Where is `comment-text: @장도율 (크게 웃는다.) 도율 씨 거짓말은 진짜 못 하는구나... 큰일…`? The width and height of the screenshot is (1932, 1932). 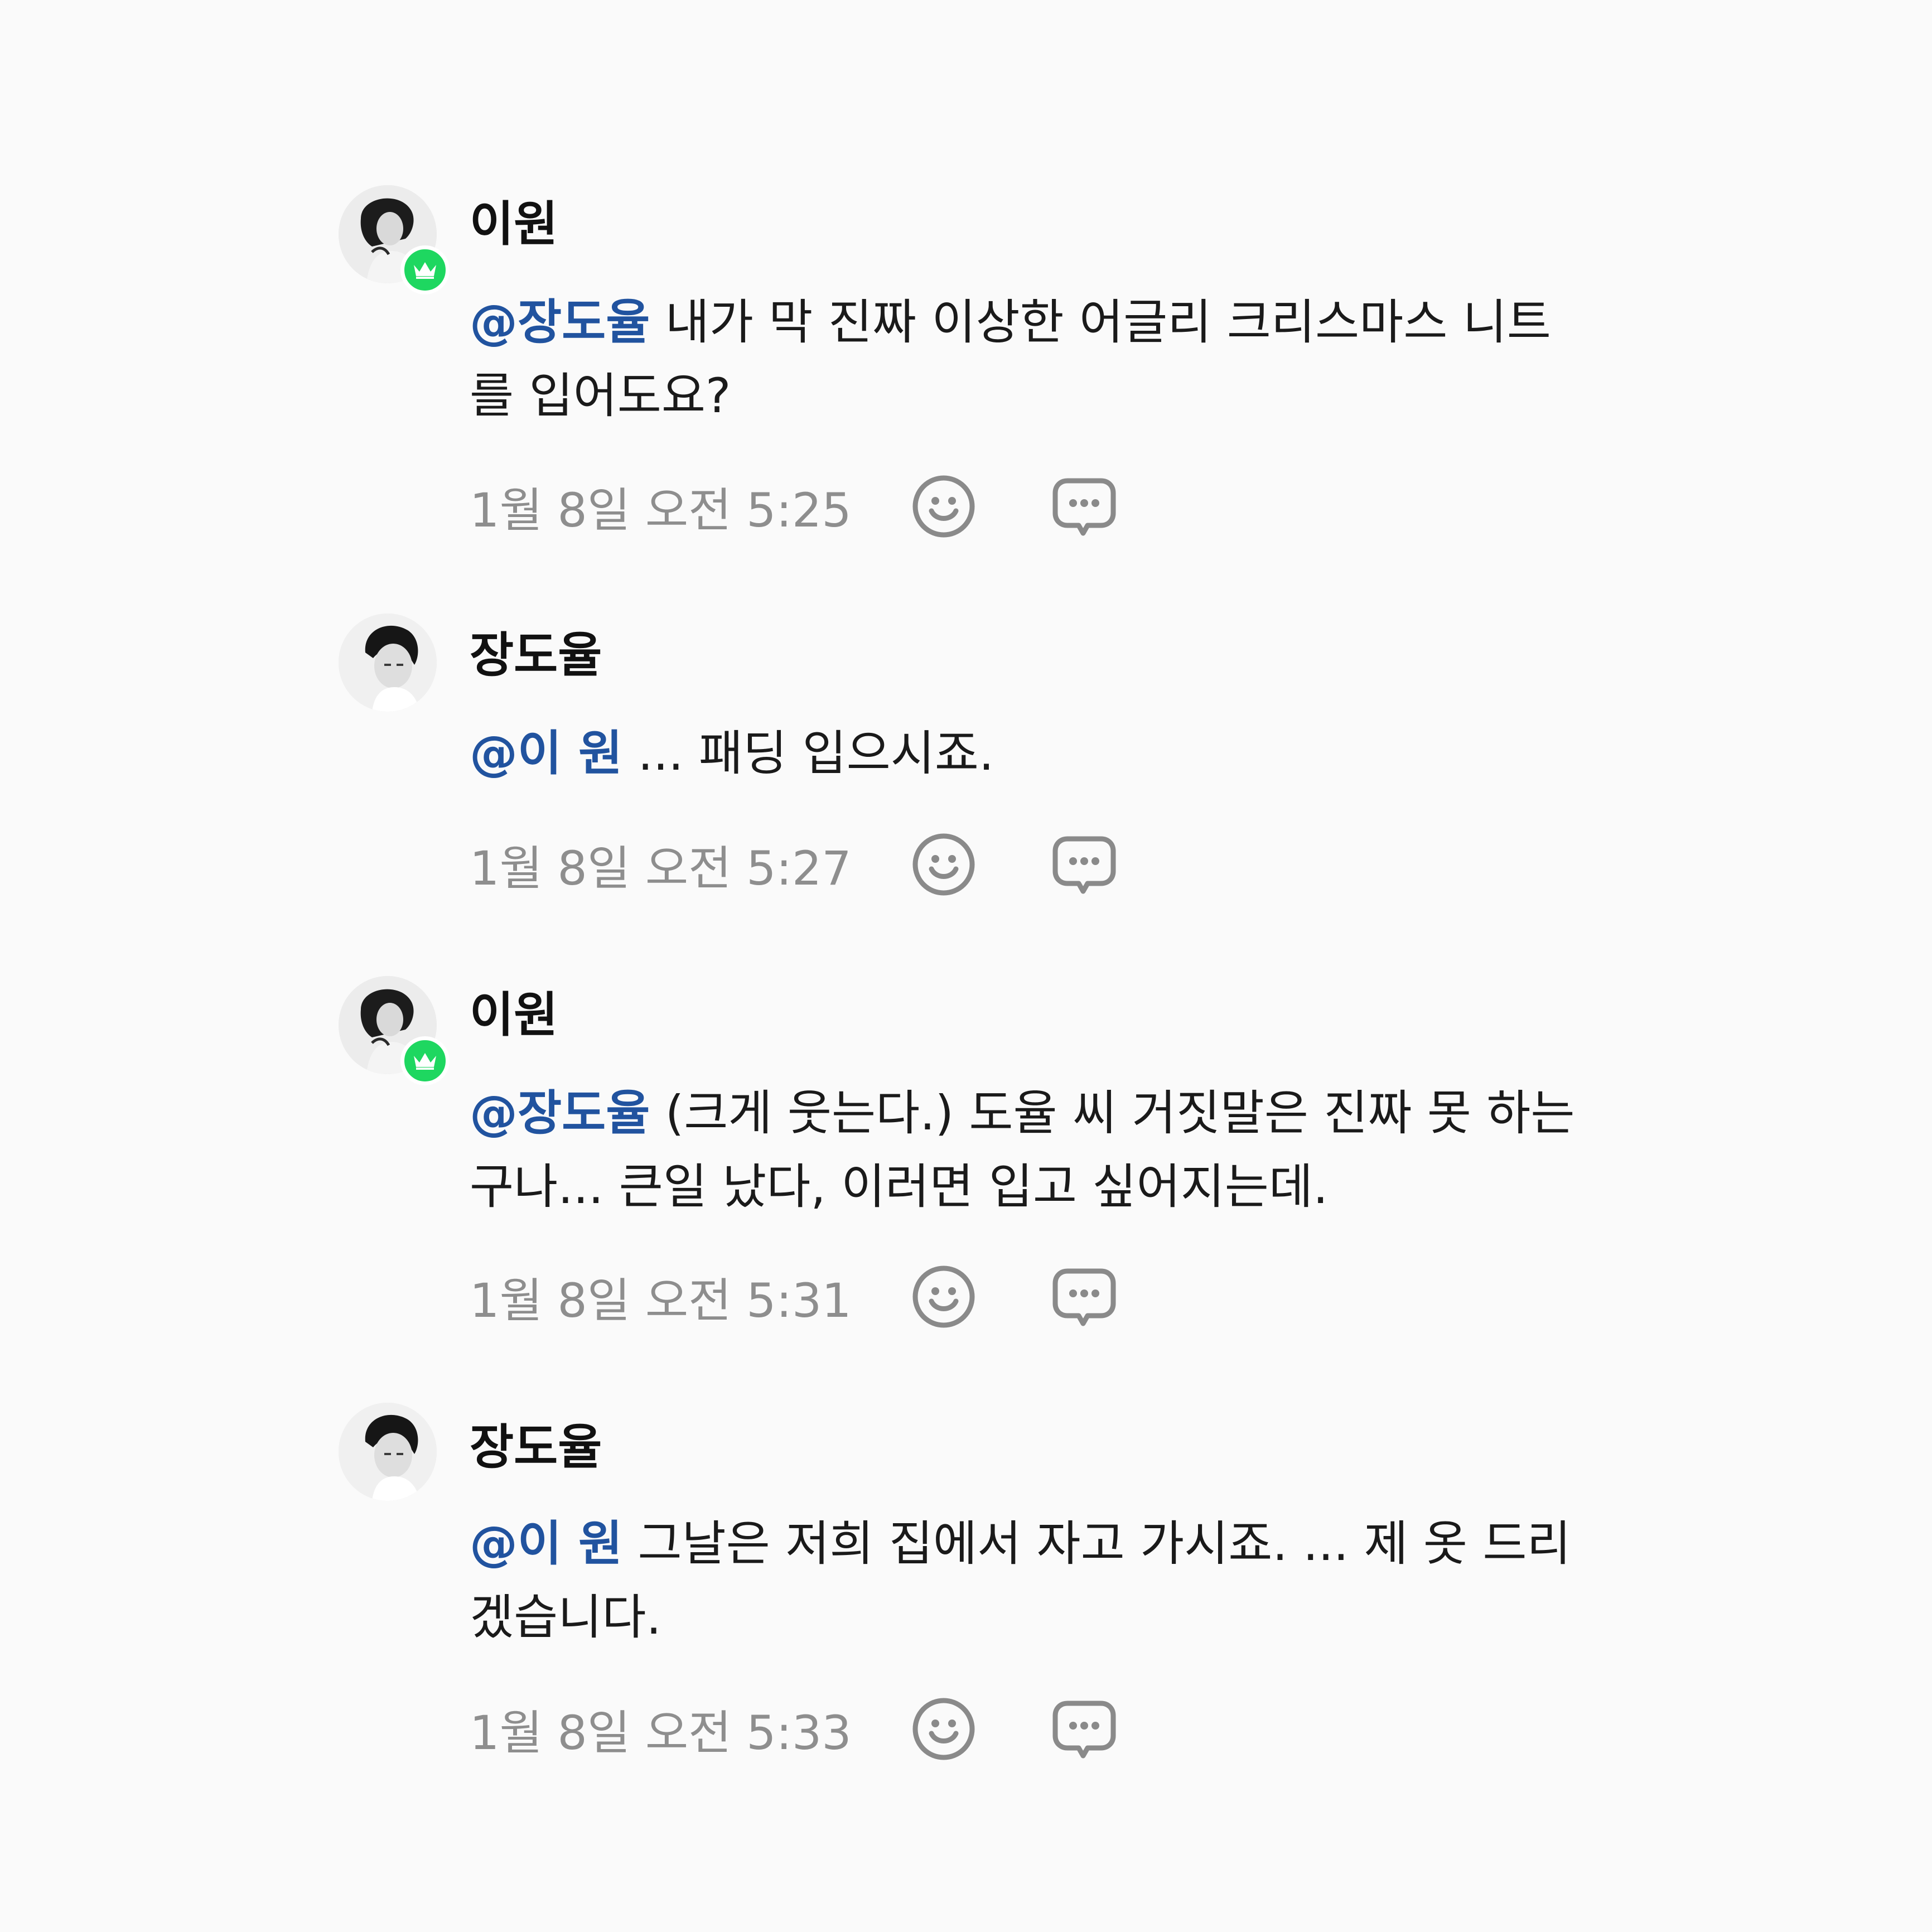
comment-text: @장도율 (크게 웃는다.) 도율 씨 거짓말은 진짜 못 하는구나... 큰일… is located at coordinates (1027, 1150).